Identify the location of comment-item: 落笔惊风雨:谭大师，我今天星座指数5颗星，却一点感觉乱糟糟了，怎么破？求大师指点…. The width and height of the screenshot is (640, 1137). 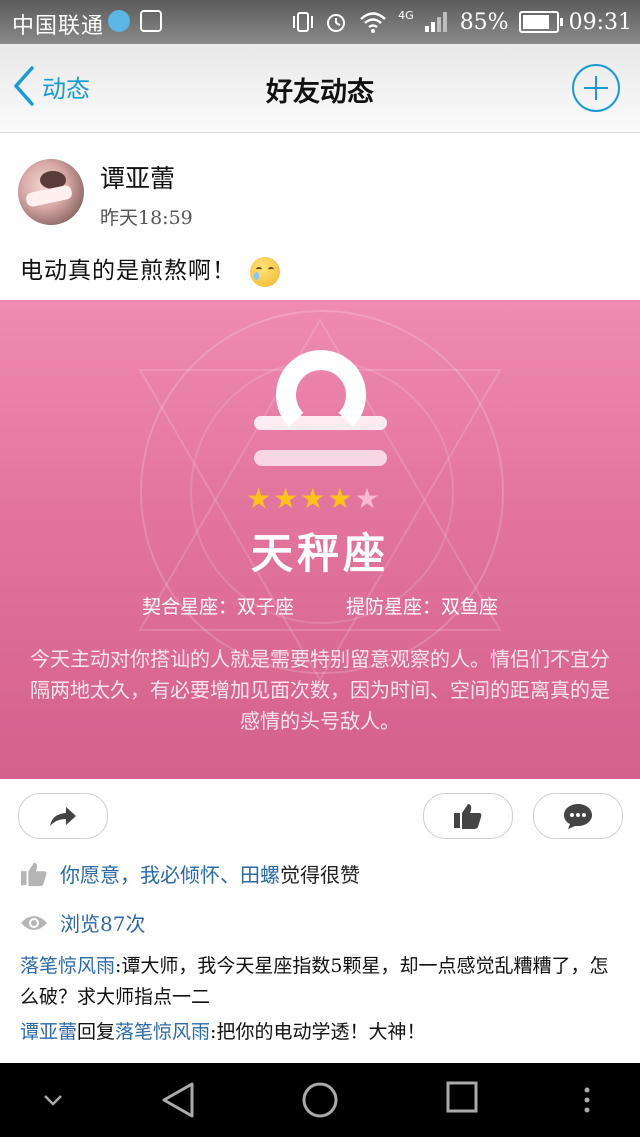
(320, 982).